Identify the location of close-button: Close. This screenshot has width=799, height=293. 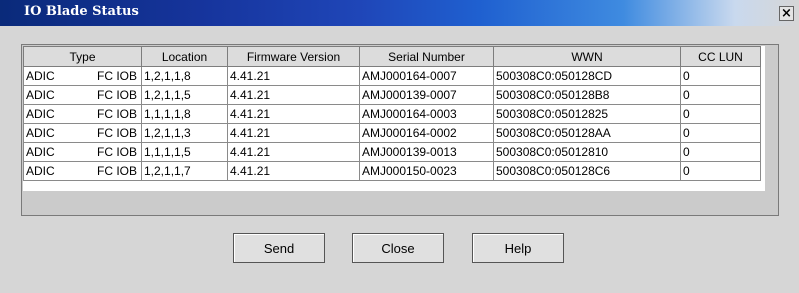
(398, 248).